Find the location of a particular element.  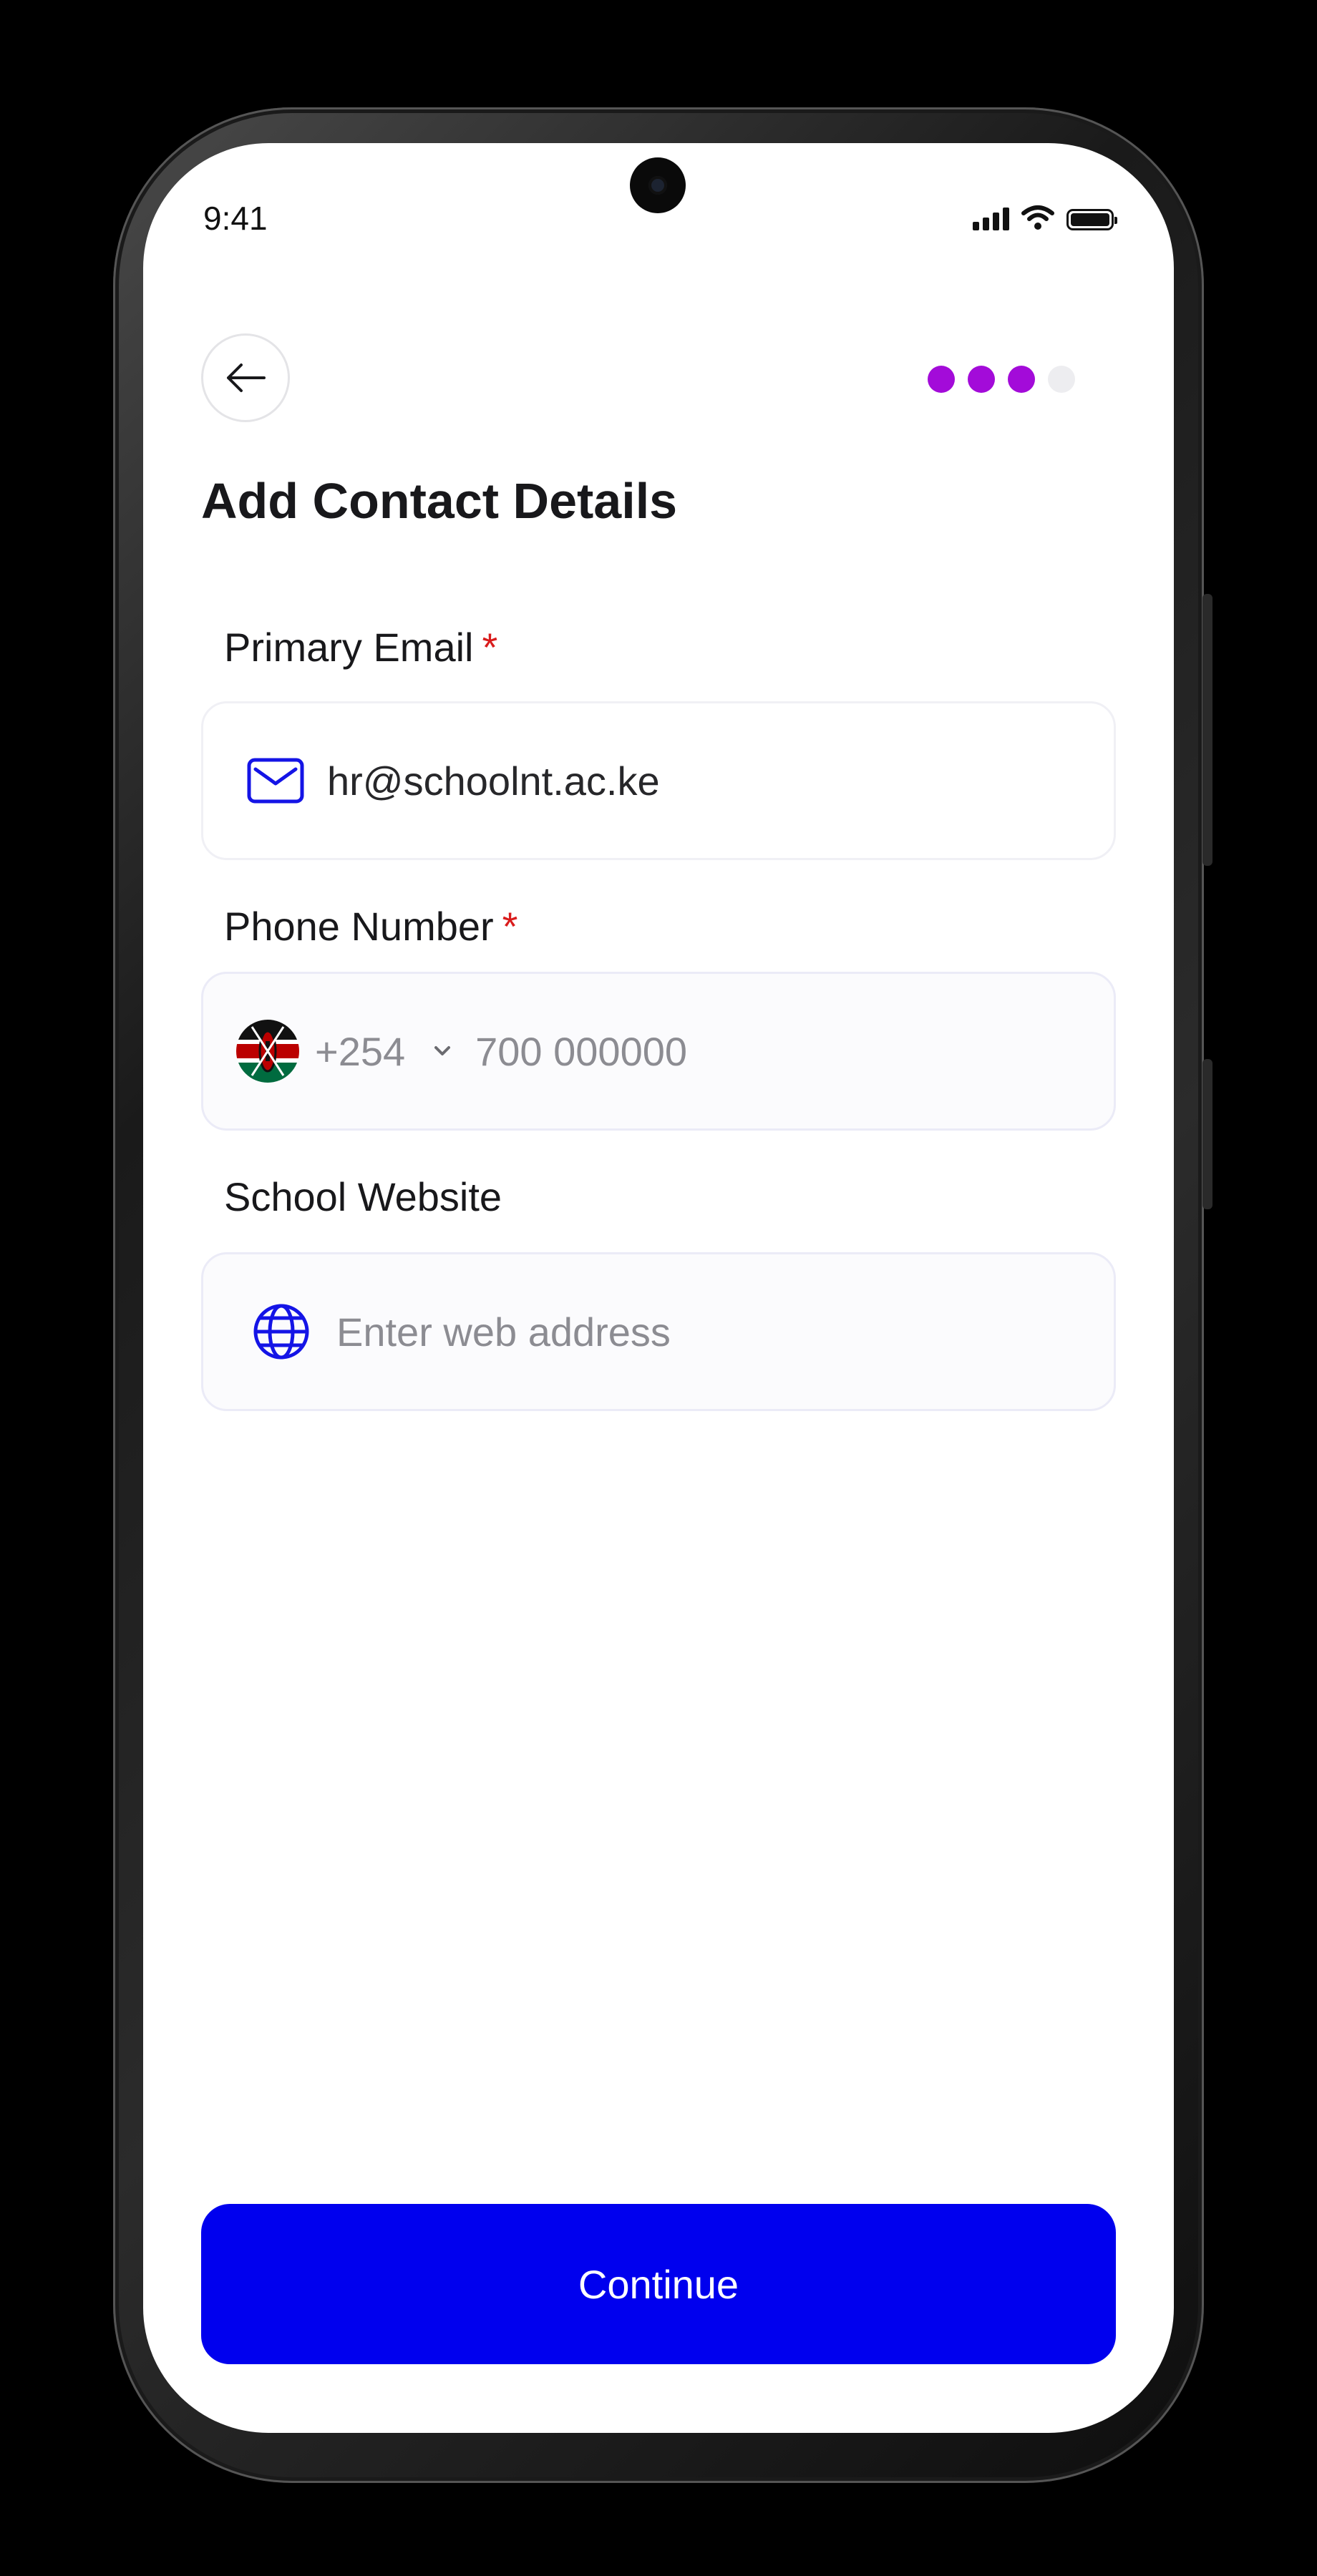

arrow-left-icon is located at coordinates (246, 378).